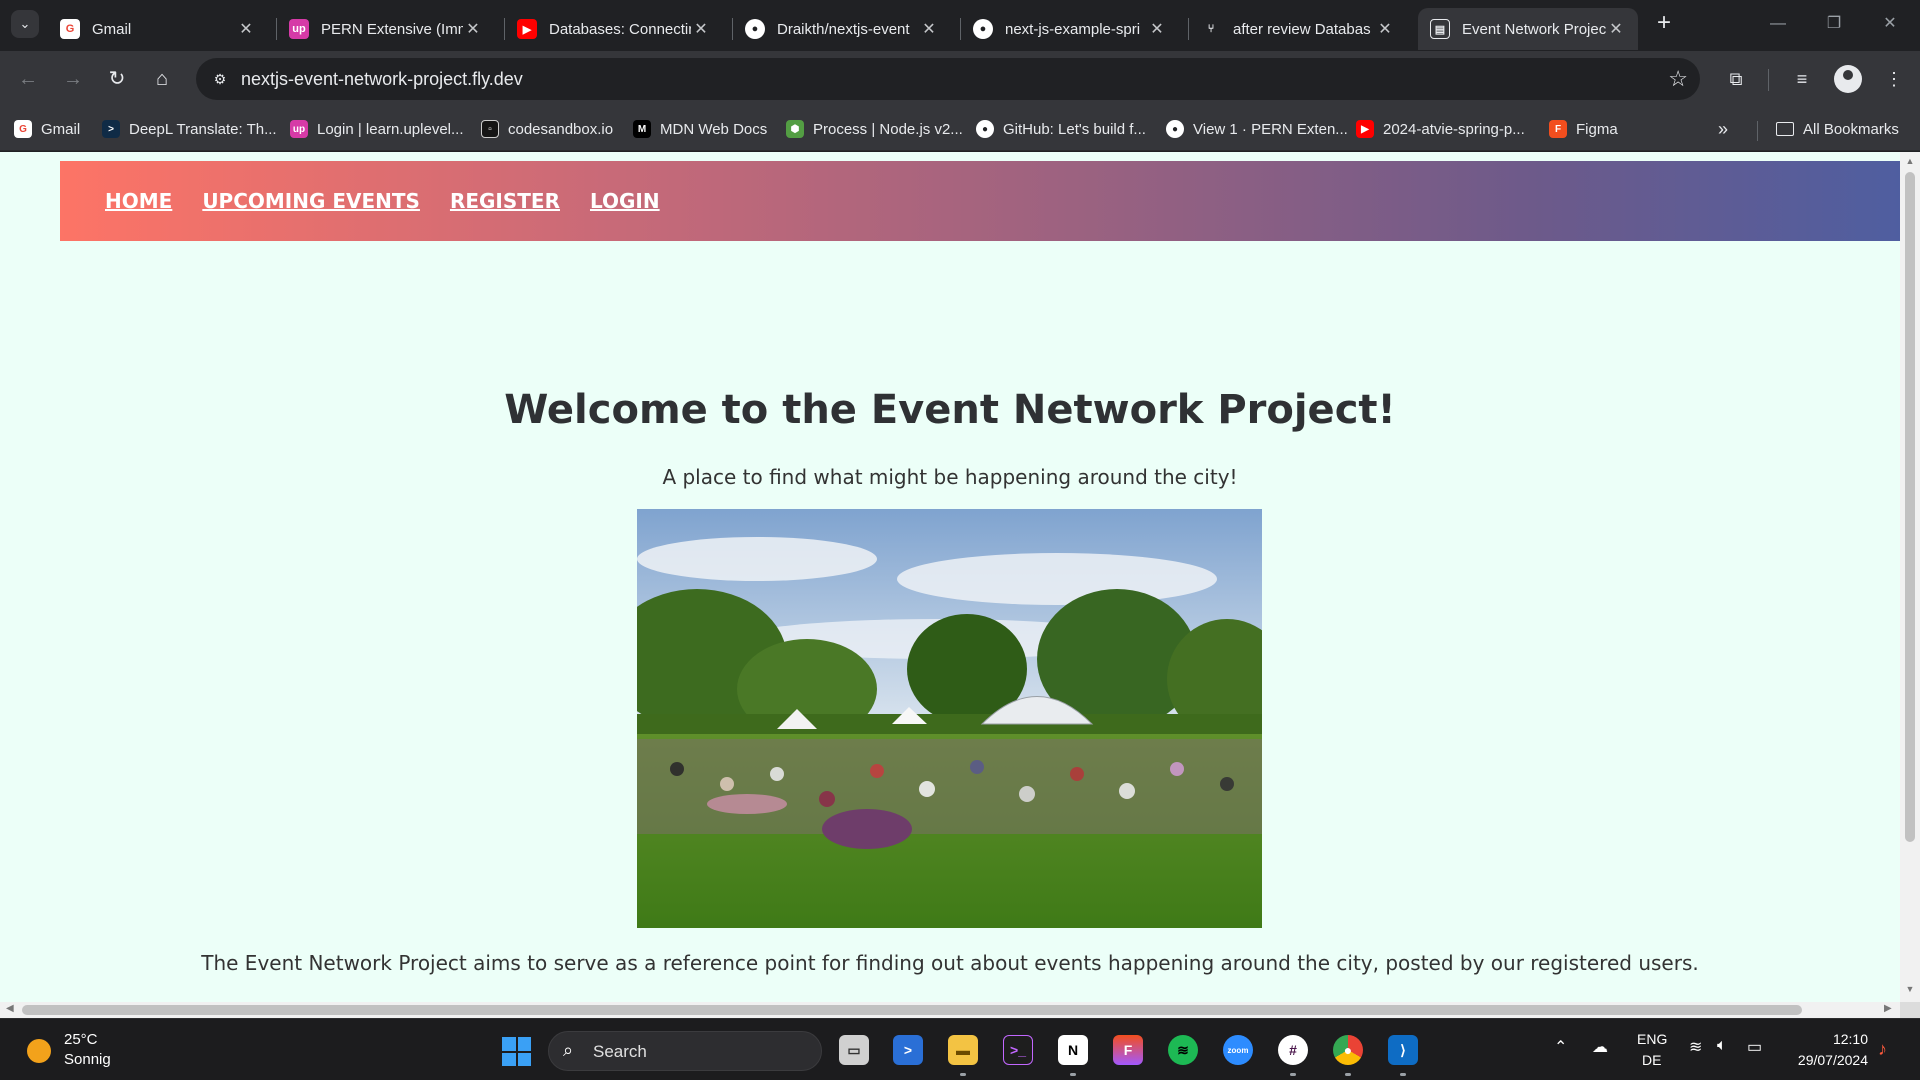 The height and width of the screenshot is (1080, 1920). What do you see at coordinates (28, 79) in the screenshot?
I see `back-button: ←` at bounding box center [28, 79].